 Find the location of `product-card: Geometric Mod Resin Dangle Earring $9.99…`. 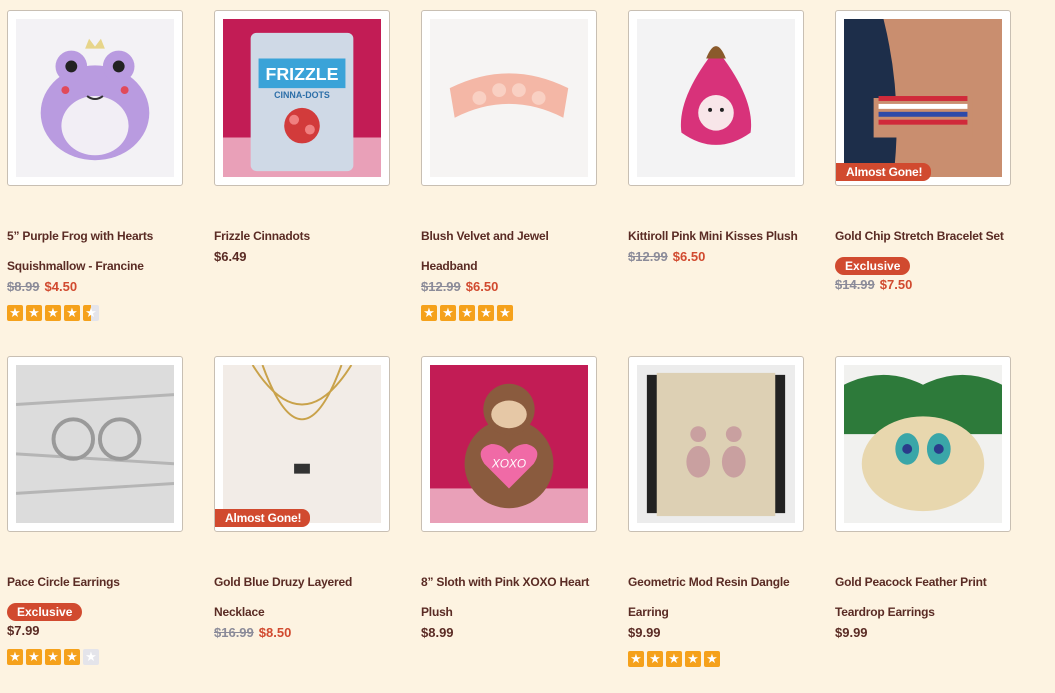

product-card: Geometric Mod Resin Dangle Earring $9.99… is located at coordinates (718, 511).